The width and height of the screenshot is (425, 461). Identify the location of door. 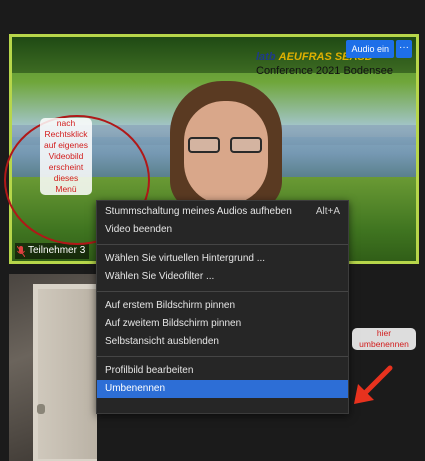
(65, 372).